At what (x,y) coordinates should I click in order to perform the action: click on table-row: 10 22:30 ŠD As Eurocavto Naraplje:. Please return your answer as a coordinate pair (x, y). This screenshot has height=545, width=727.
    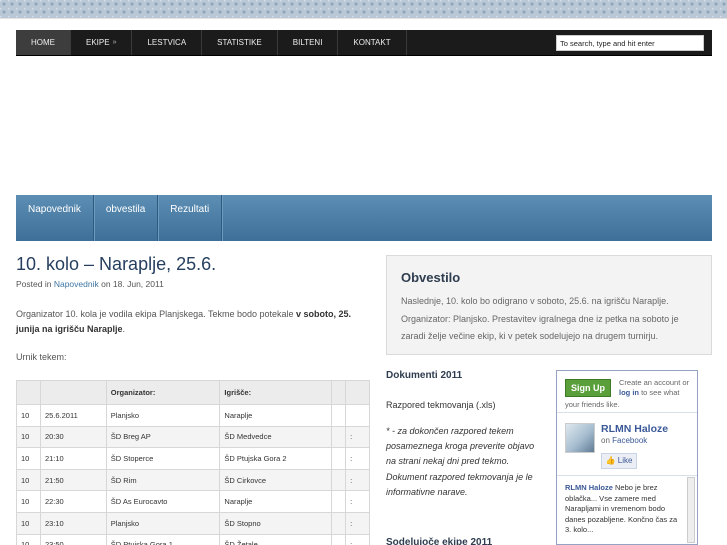
    Looking at the image, I should click on (193, 501).